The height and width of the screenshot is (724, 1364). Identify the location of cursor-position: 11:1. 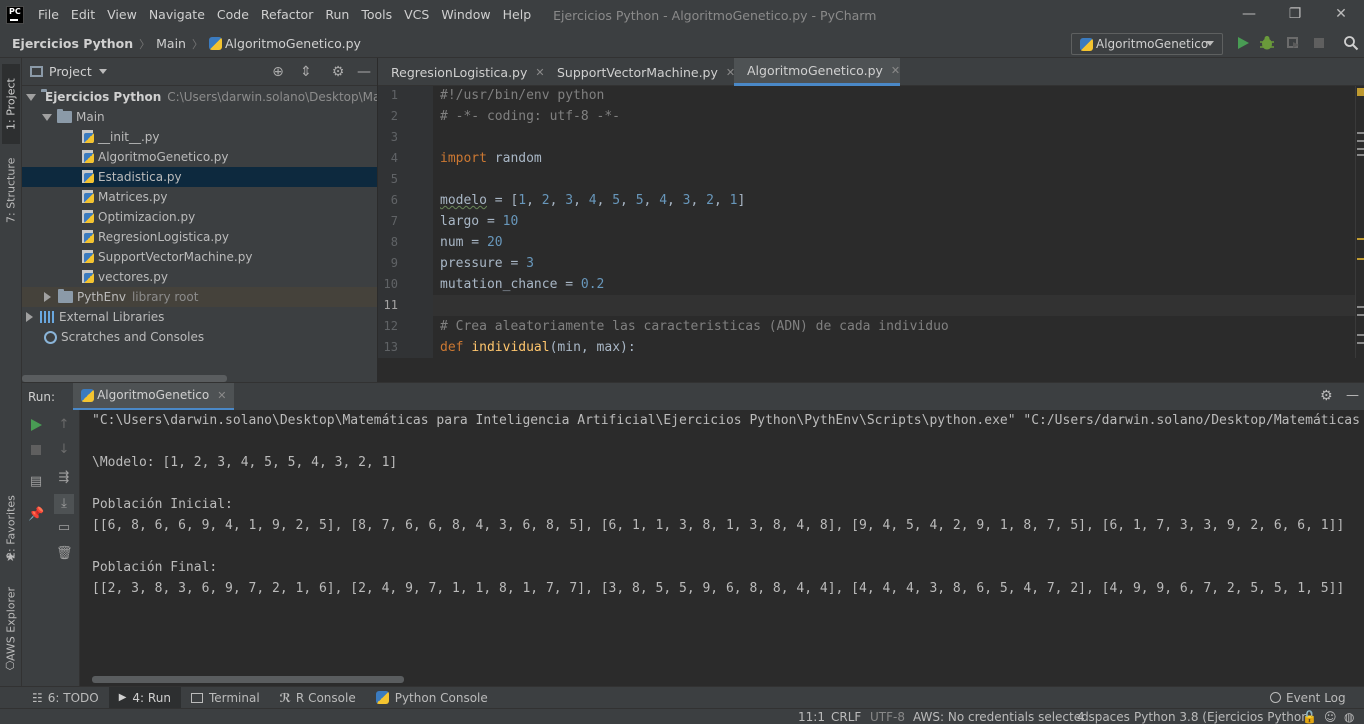
(811, 717).